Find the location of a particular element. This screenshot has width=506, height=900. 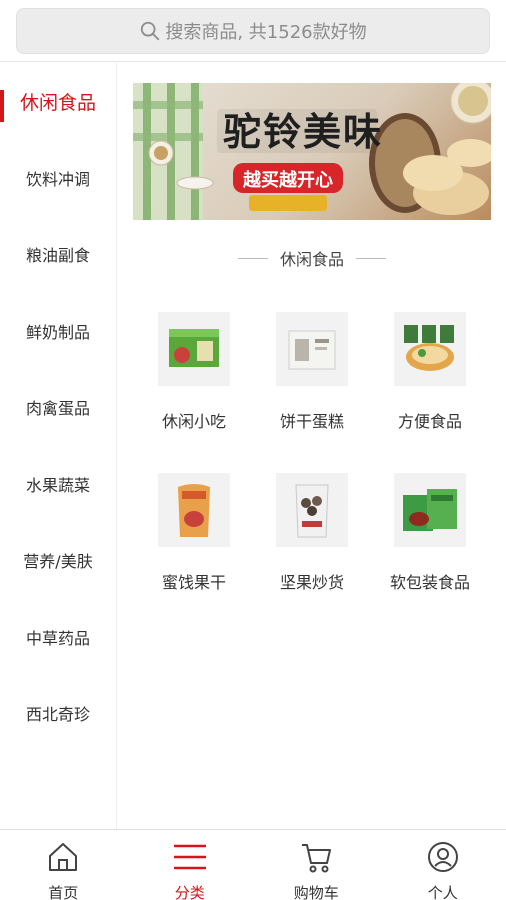

subcategory-packaged-food: 软包装食品 is located at coordinates (430, 538).